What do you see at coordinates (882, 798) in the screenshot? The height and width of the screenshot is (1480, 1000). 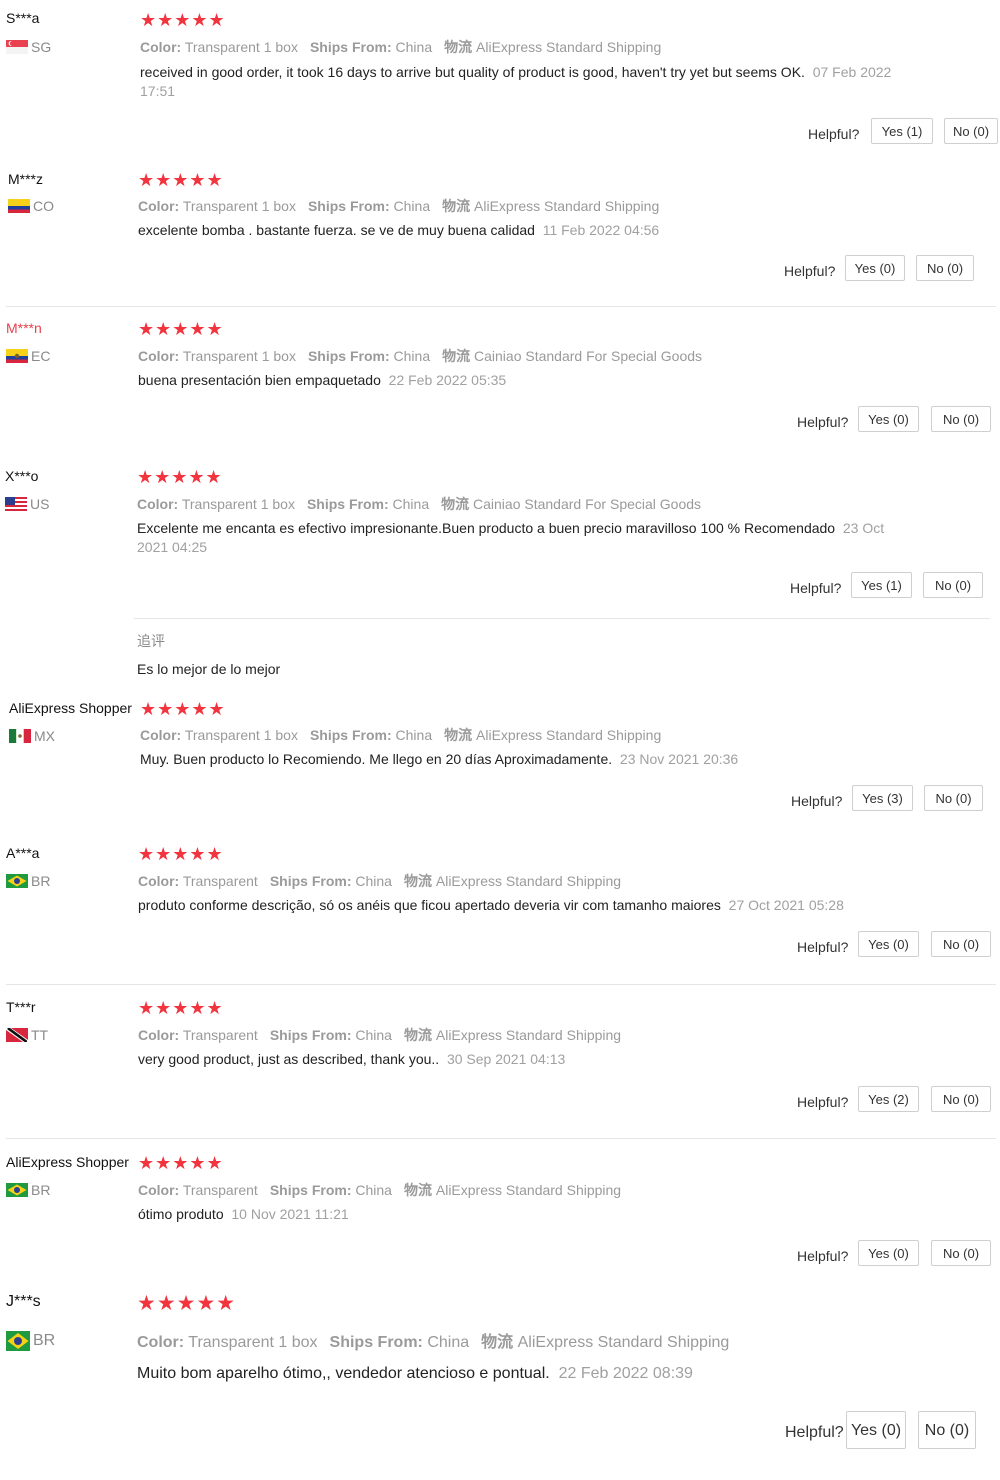 I see `helpful-yes-button: Yes (3)` at bounding box center [882, 798].